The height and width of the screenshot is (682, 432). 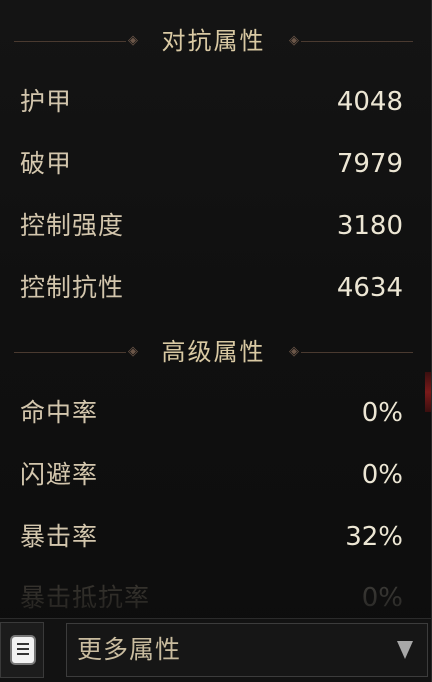 I want to click on stat-row-control-strength: 控制强度 3180, so click(x=211, y=226).